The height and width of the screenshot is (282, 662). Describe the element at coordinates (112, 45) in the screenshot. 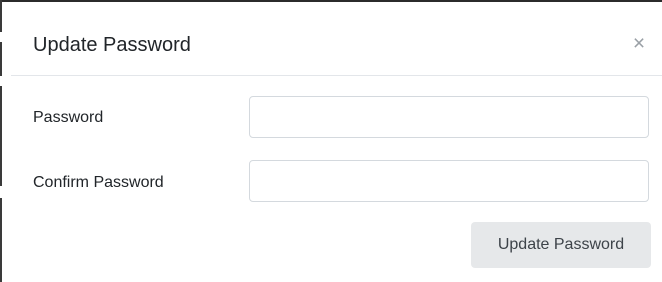

I see `modal-title: Update Password` at that location.